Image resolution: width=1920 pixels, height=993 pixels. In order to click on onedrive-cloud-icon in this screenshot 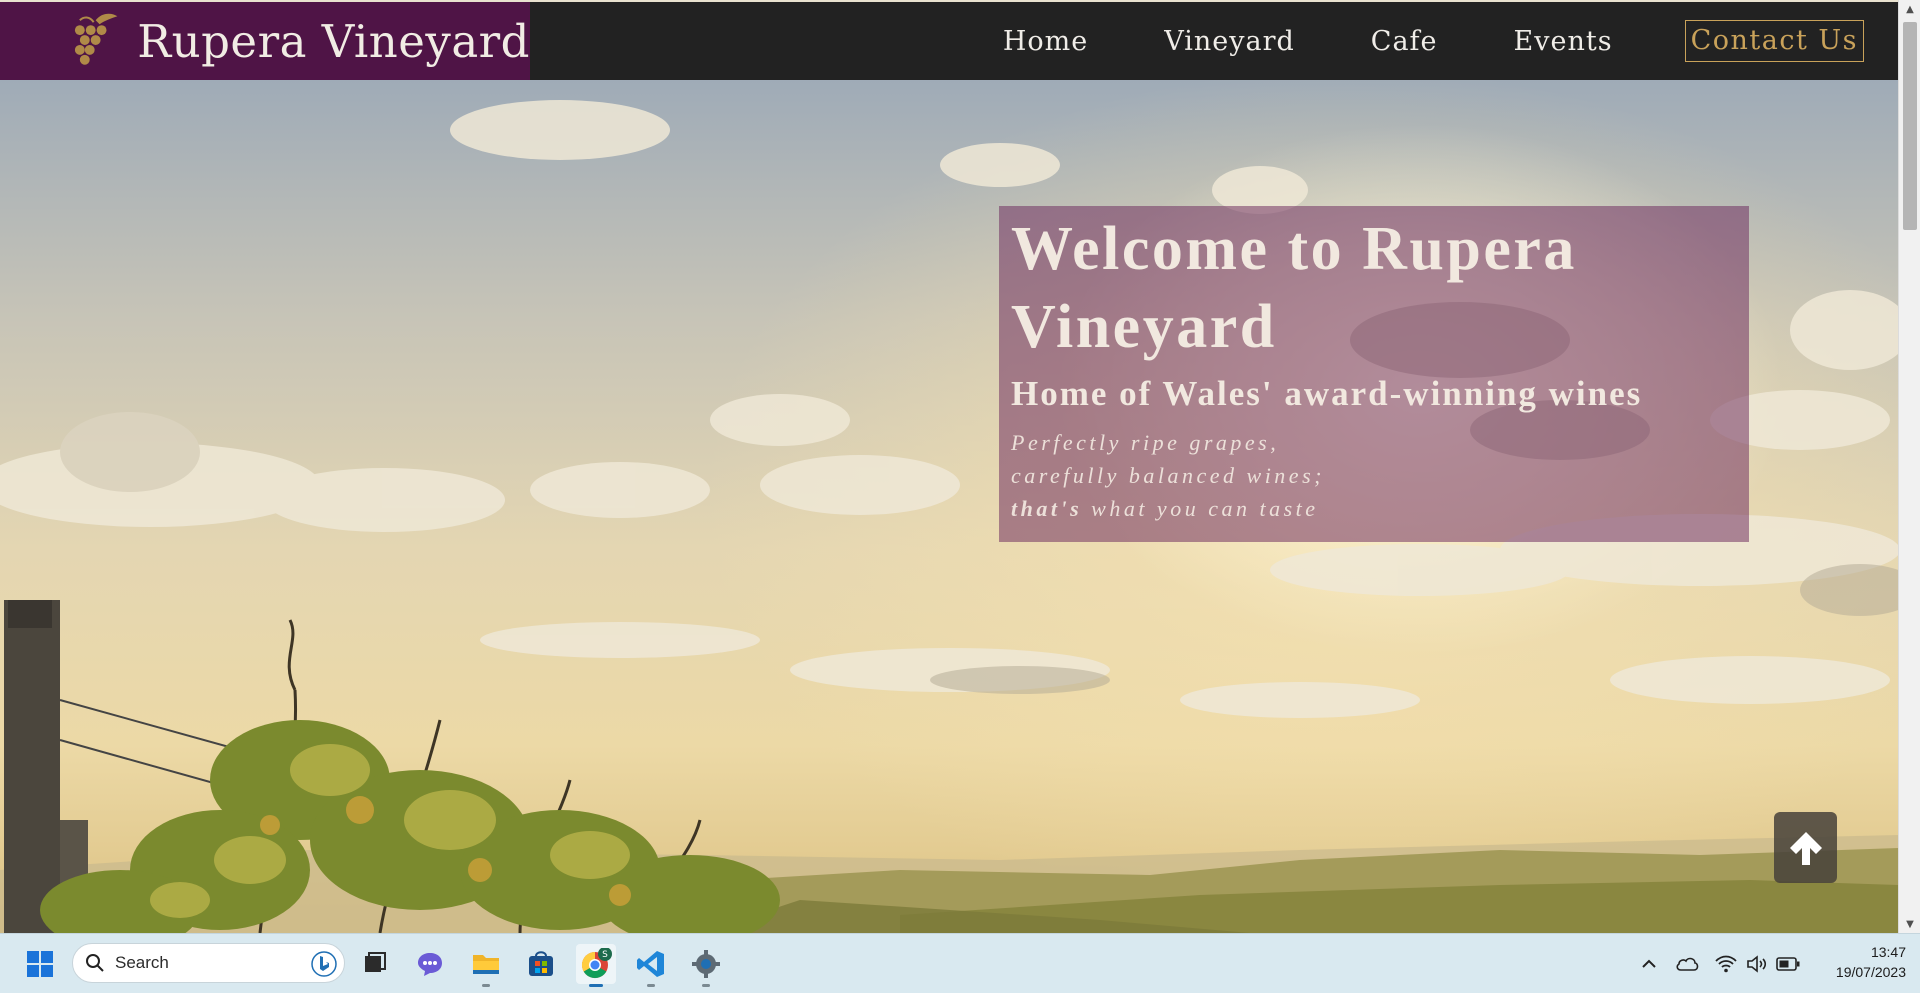, I will do `click(1687, 964)`.